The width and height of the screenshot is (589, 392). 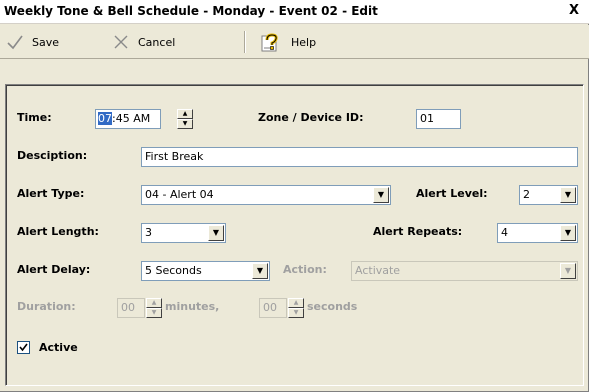 I want to click on action-select: Activate ▼, so click(x=464, y=271).